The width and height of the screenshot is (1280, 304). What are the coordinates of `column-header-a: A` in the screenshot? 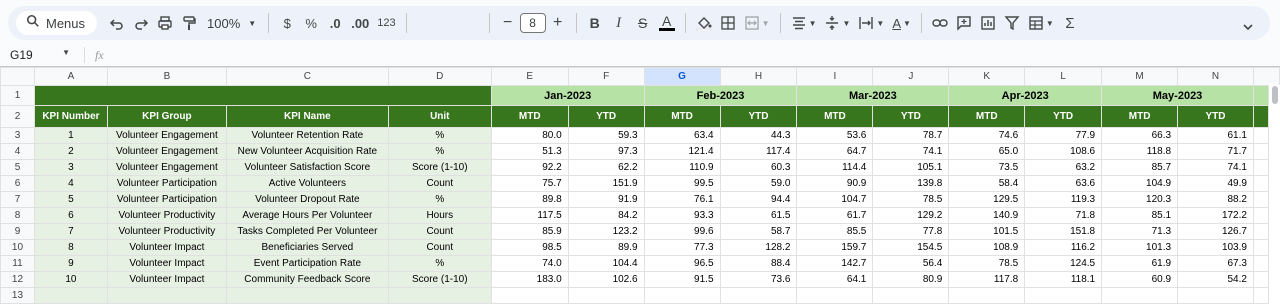 It's located at (70, 76).